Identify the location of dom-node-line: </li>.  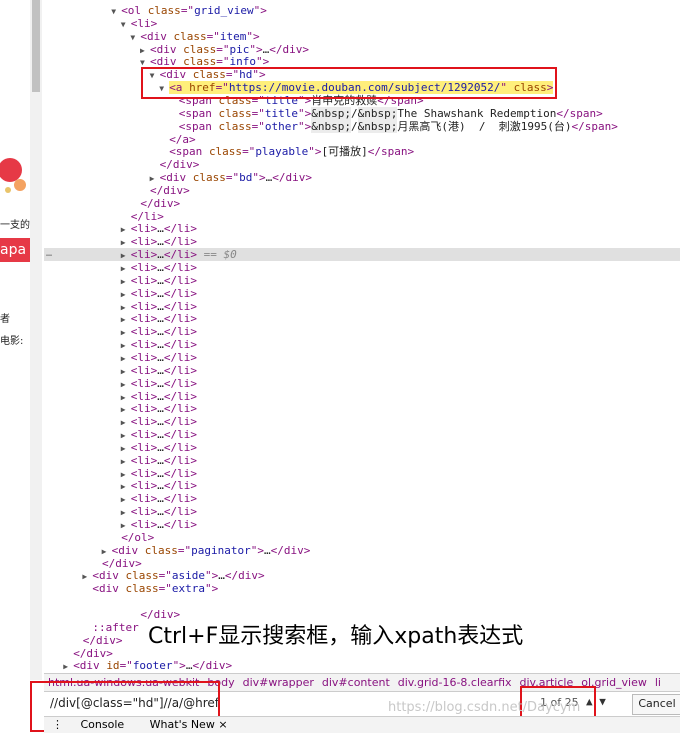
(142, 216).